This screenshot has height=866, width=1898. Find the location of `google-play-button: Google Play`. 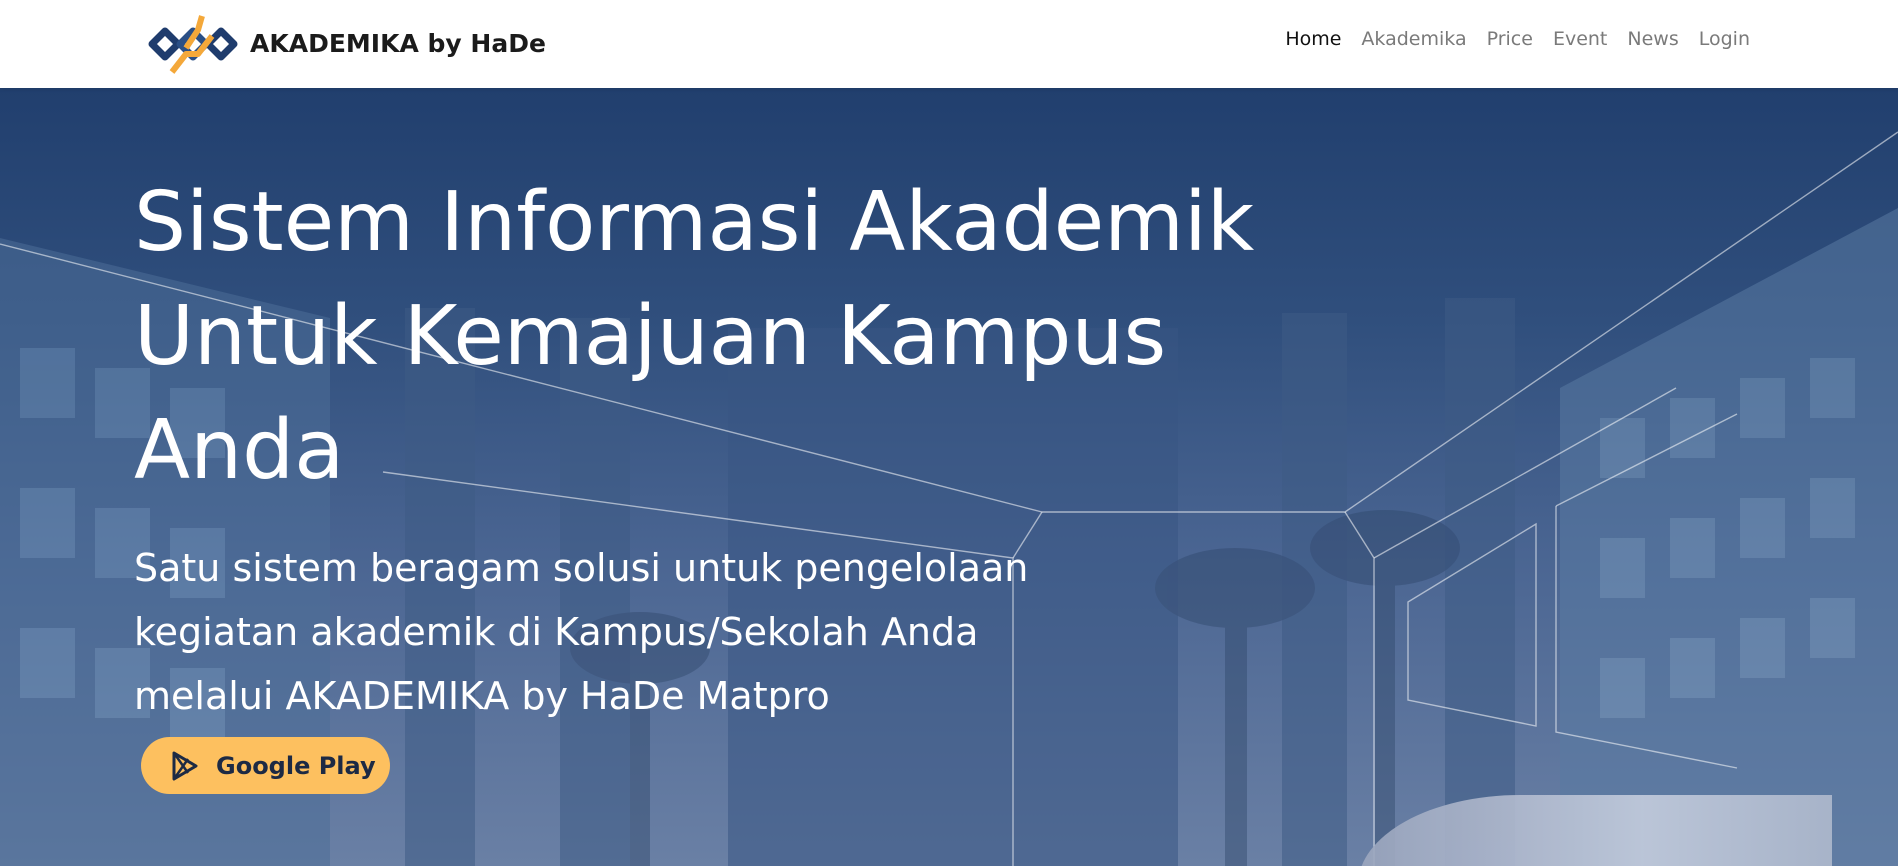

google-play-button: Google Play is located at coordinates (265, 765).